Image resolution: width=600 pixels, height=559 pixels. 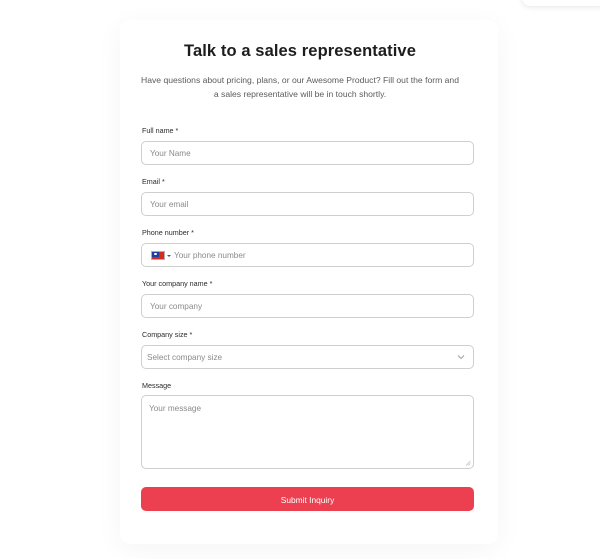 What do you see at coordinates (561, 3) in the screenshot?
I see `floating-card` at bounding box center [561, 3].